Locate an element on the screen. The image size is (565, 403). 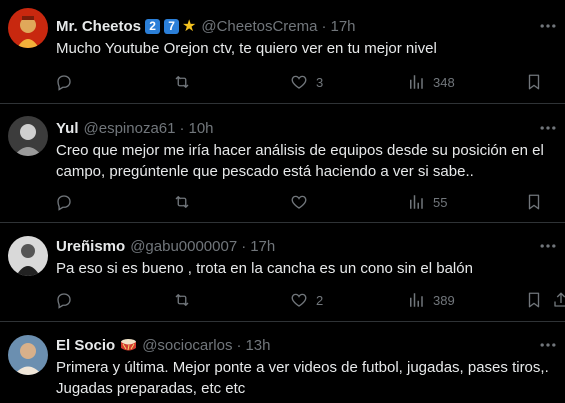
handle: @espinoza61 is located at coordinates (130, 128).